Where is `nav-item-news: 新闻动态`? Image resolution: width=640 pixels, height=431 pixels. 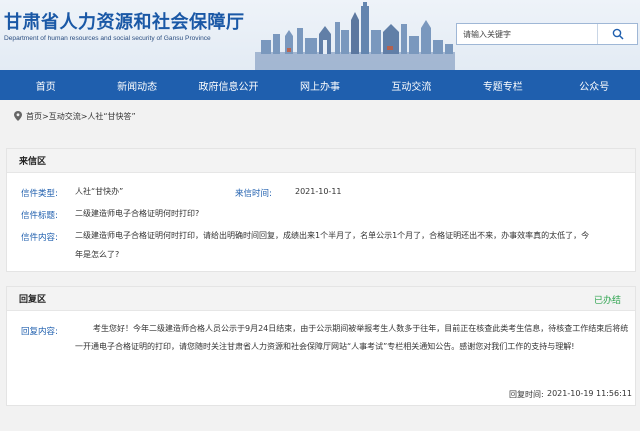 nav-item-news: 新闻动态 is located at coordinates (136, 85).